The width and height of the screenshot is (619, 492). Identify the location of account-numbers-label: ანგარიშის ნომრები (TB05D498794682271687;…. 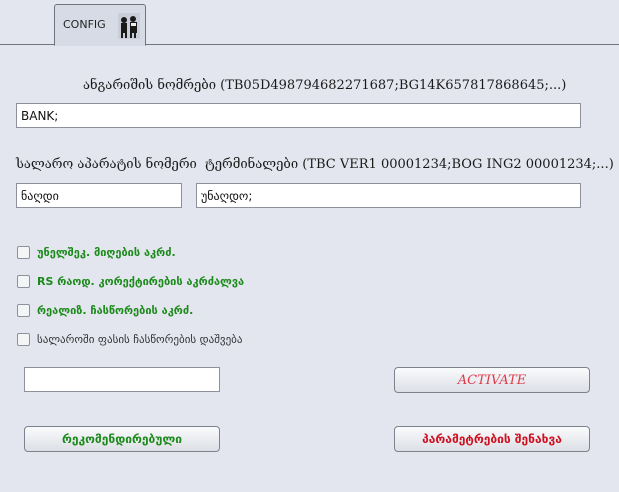
(325, 85).